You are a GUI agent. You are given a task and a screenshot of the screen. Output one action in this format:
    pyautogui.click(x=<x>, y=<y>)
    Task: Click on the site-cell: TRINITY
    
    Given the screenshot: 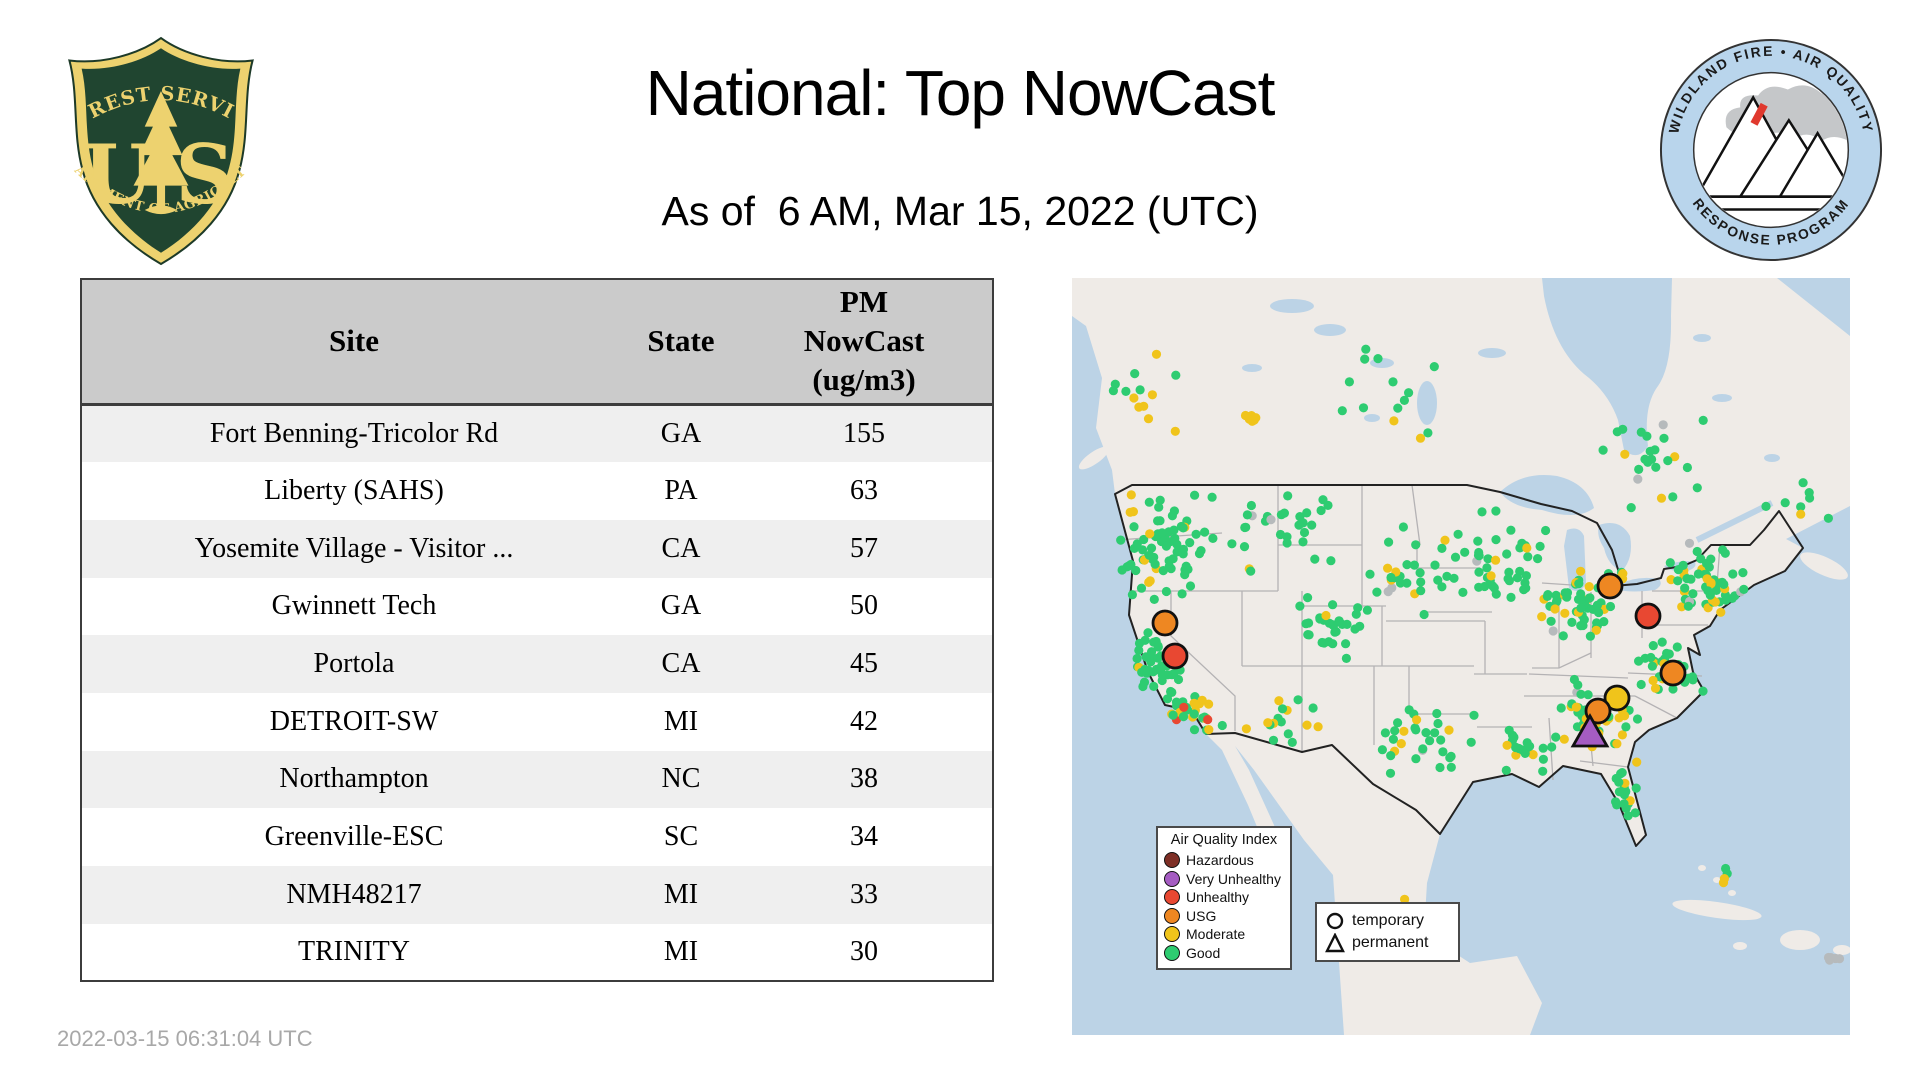 What is the action you would take?
    pyautogui.click(x=354, y=952)
    